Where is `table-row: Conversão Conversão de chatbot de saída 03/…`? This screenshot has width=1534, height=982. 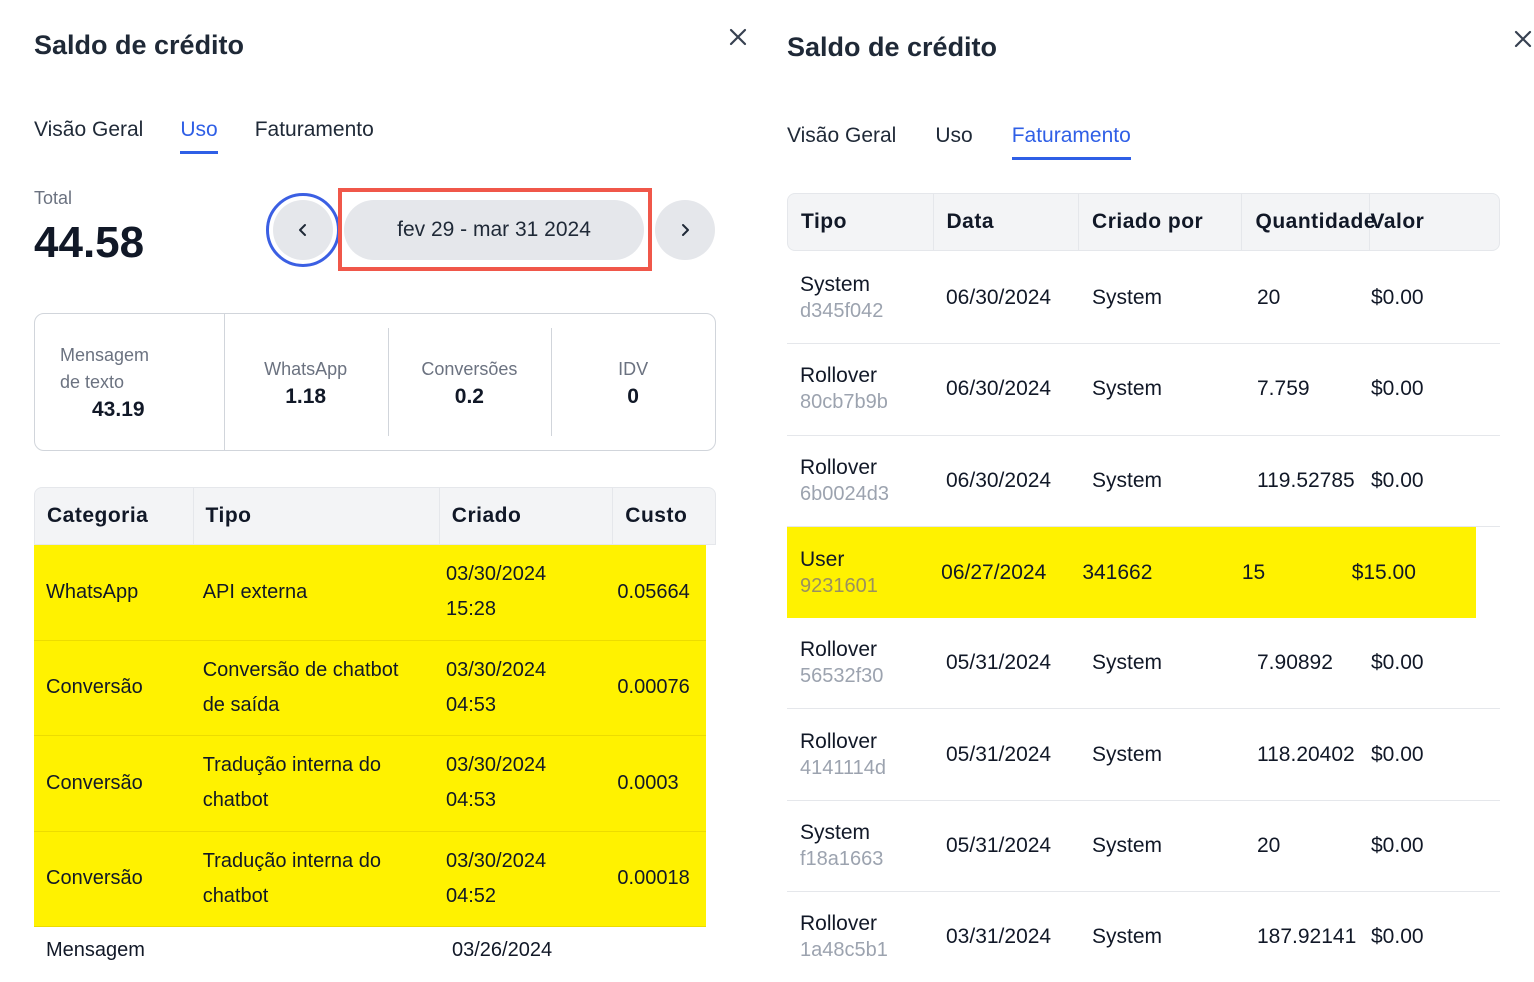
table-row: Conversão Conversão de chatbot de saída 03/… is located at coordinates (370, 688).